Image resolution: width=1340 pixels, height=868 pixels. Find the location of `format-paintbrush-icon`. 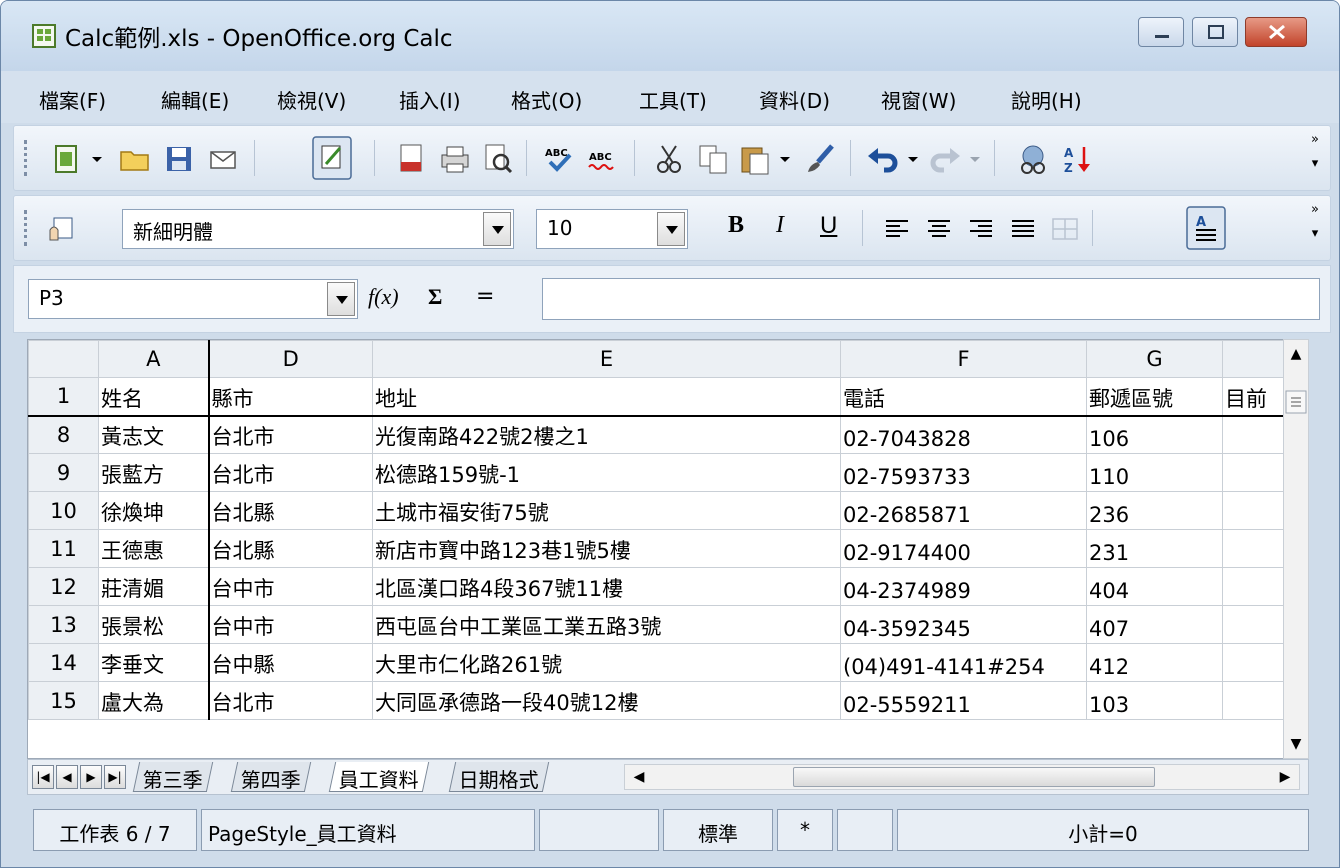

format-paintbrush-icon is located at coordinates (821, 159).